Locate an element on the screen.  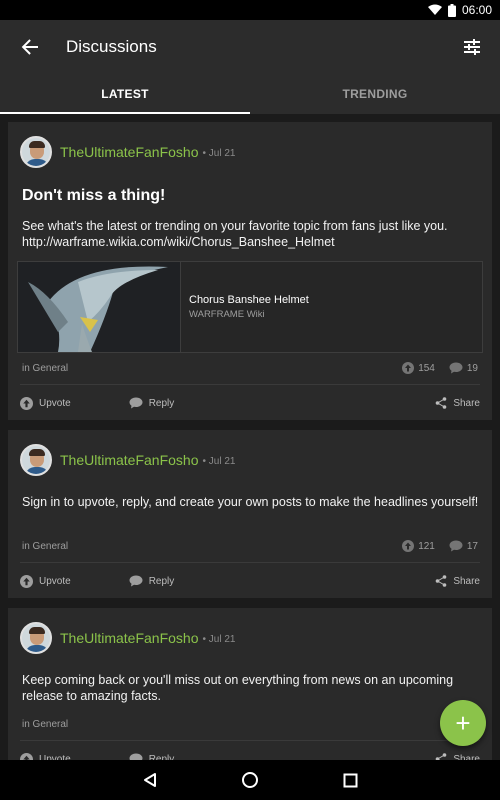
plus-icon: + is located at coordinates (463, 723).